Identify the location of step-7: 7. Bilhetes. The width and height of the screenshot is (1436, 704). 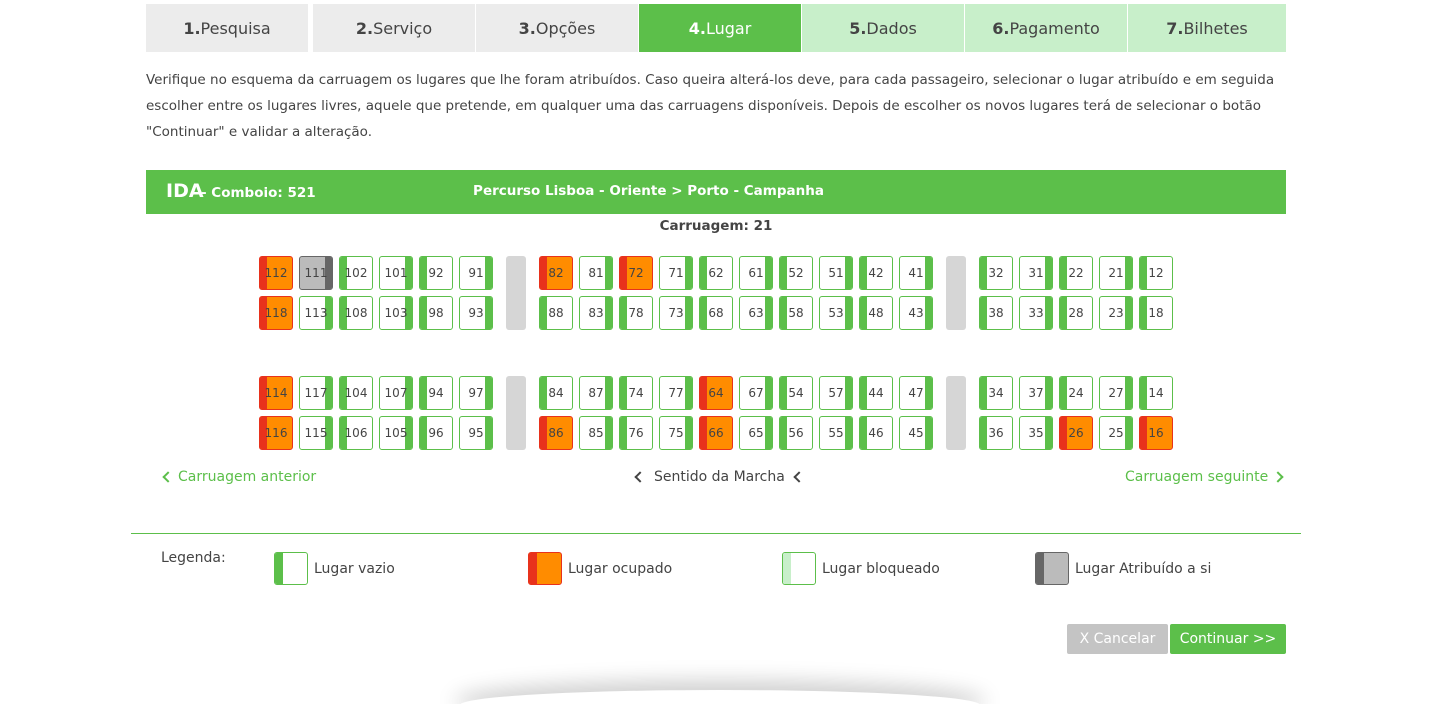
(1207, 28).